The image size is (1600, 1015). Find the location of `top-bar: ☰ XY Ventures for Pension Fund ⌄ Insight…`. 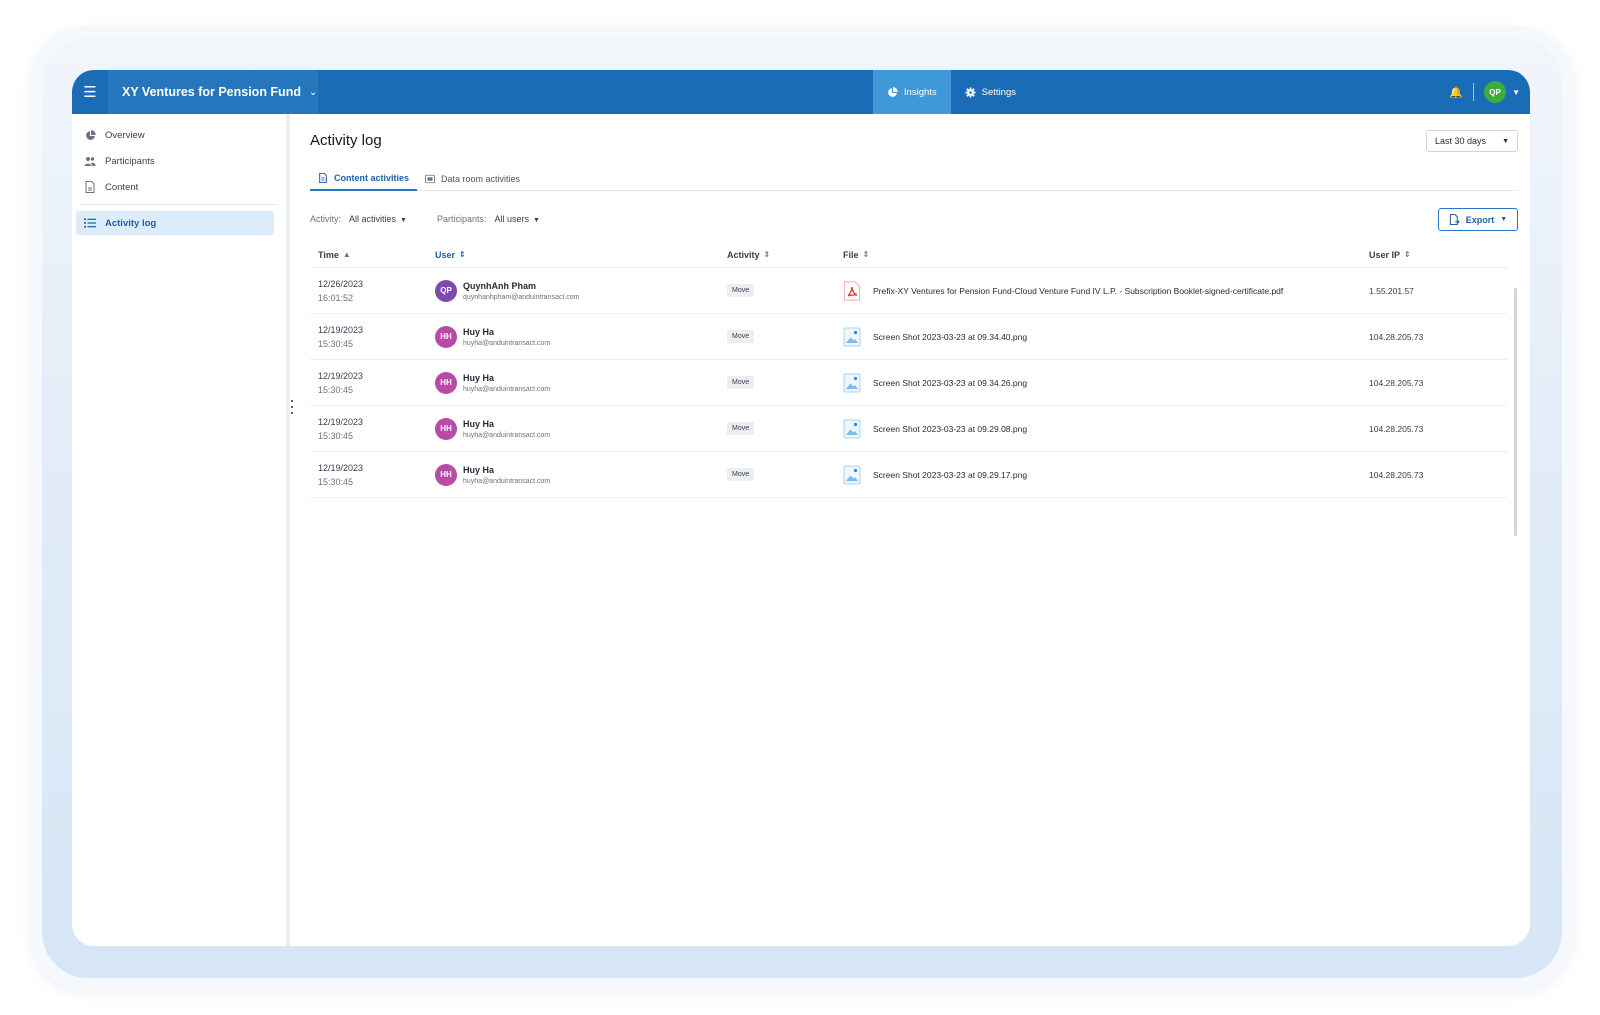

top-bar: ☰ XY Ventures for Pension Fund ⌄ Insight… is located at coordinates (801, 92).